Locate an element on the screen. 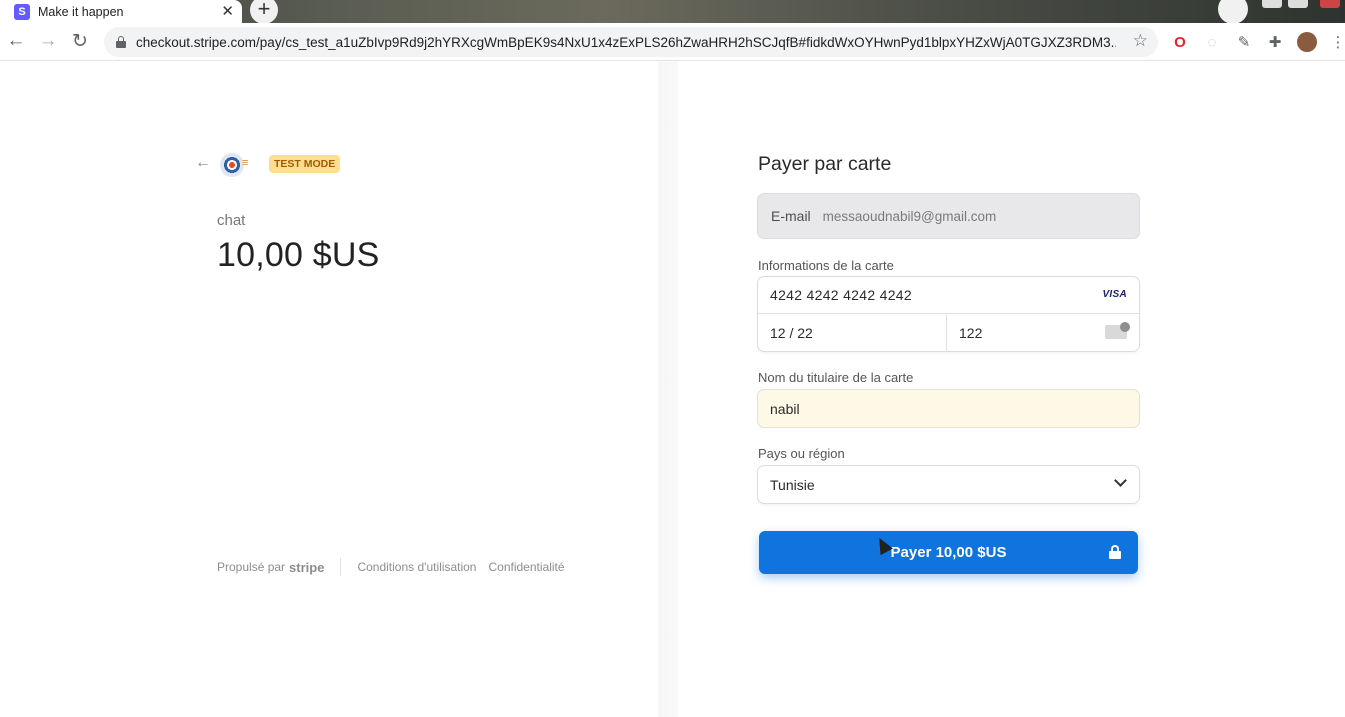  browser-tab: S Make it happen ✕ is located at coordinates (121, 11).